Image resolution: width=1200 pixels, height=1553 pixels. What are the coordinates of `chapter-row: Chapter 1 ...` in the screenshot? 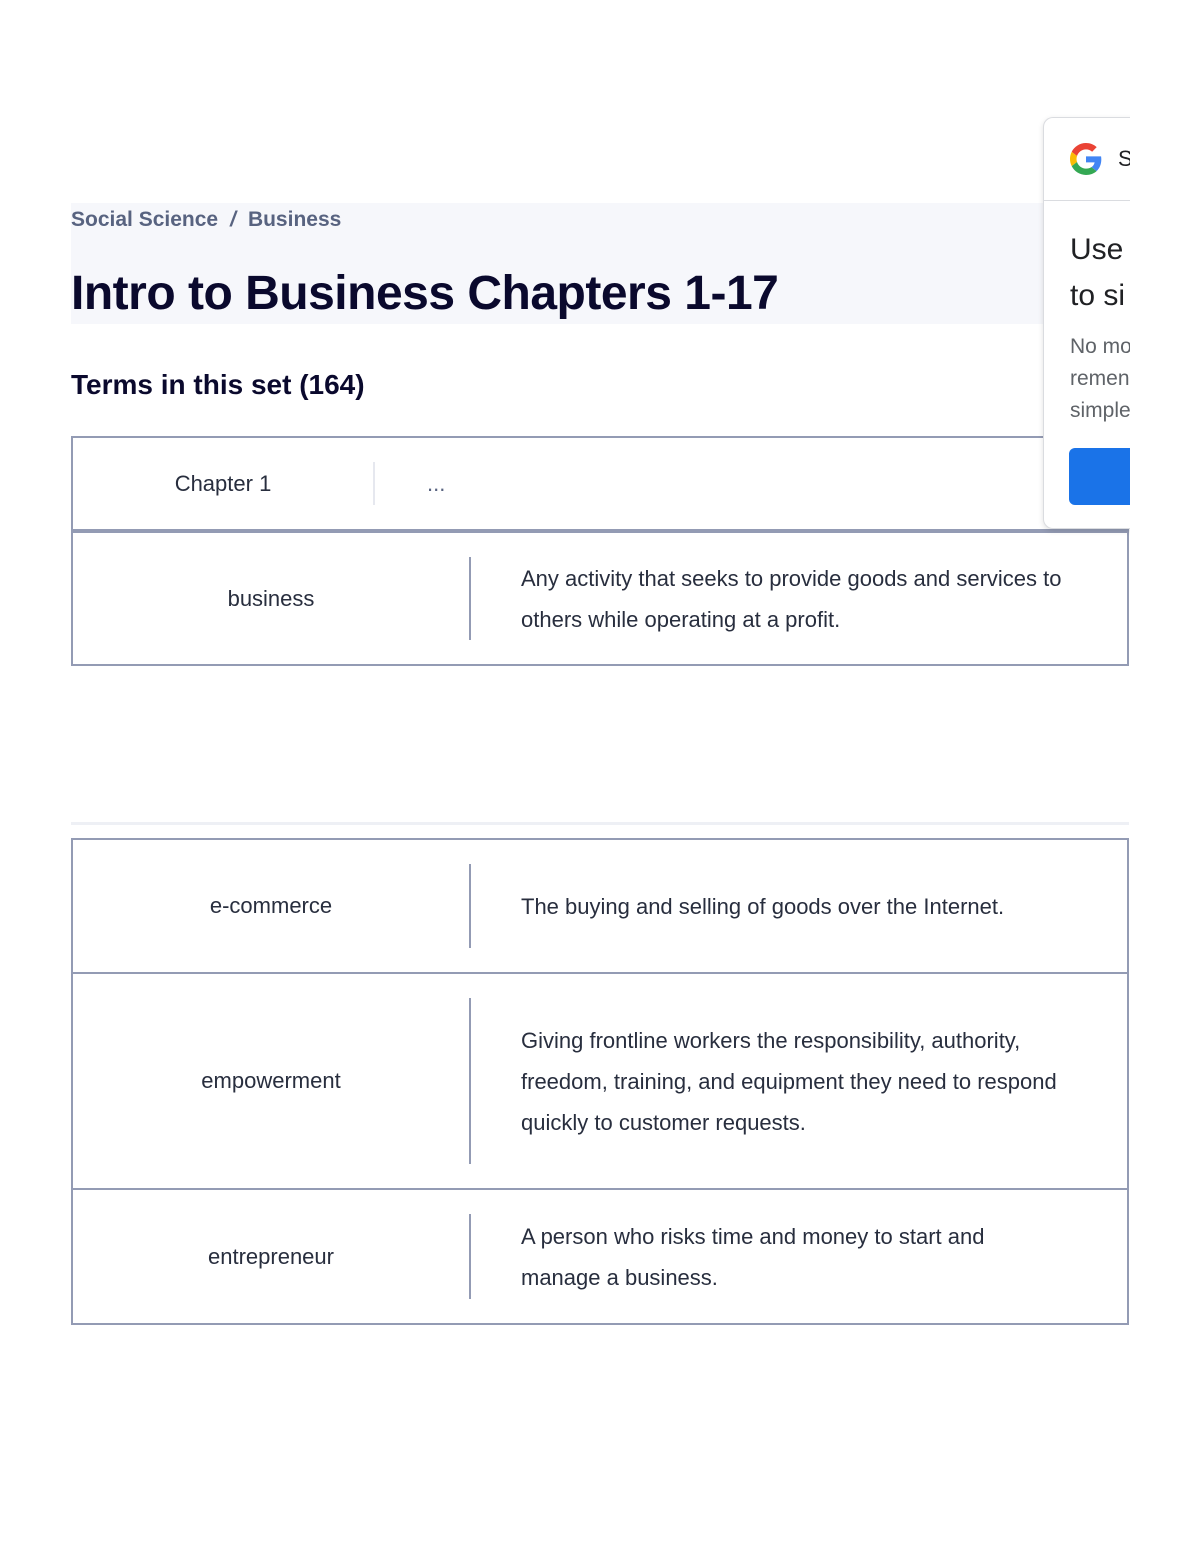 It's located at (600, 483).